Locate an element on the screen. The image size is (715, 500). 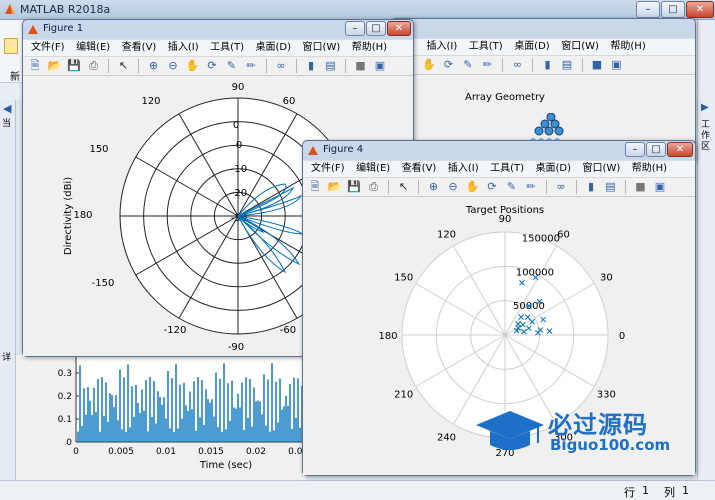
figure1-maximize-button: □ is located at coordinates (376, 28).